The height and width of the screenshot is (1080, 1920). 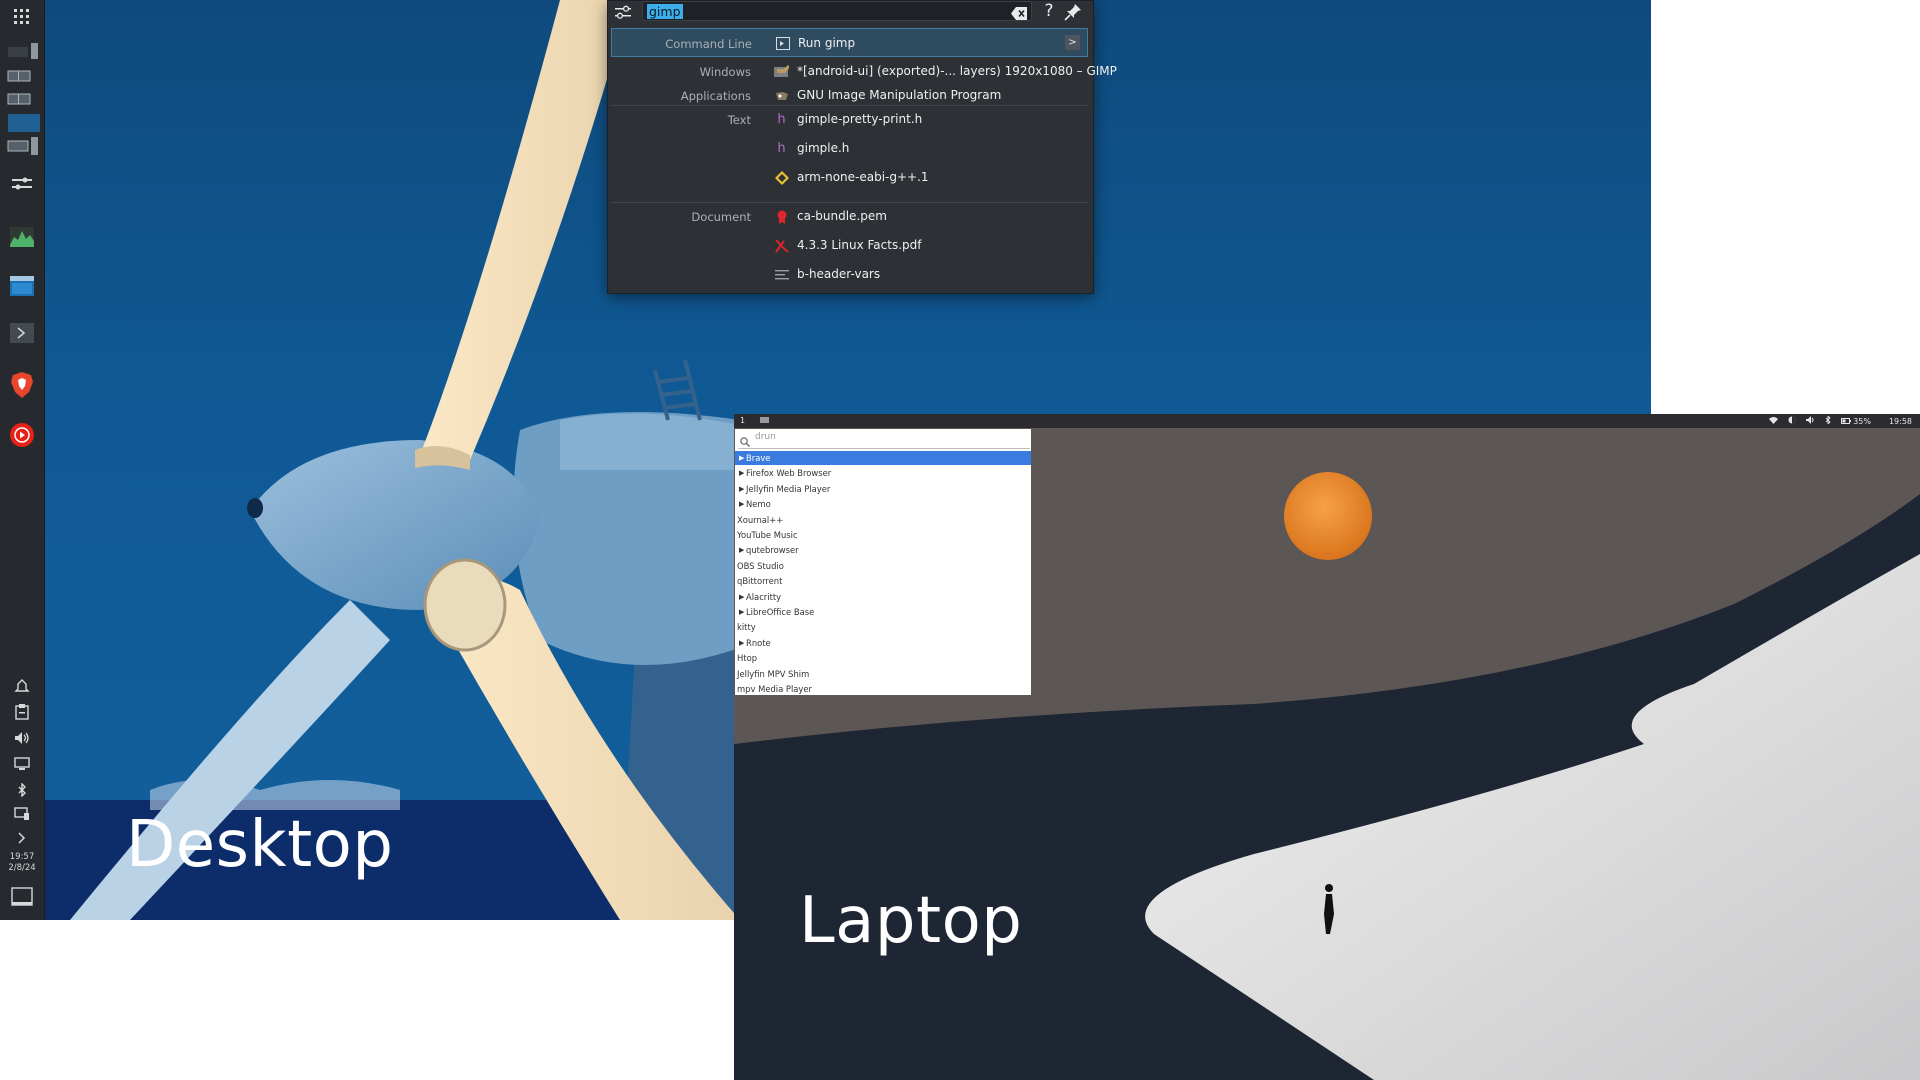 I want to click on list-item: Jellyfin MPV Shim, so click(x=883, y=674).